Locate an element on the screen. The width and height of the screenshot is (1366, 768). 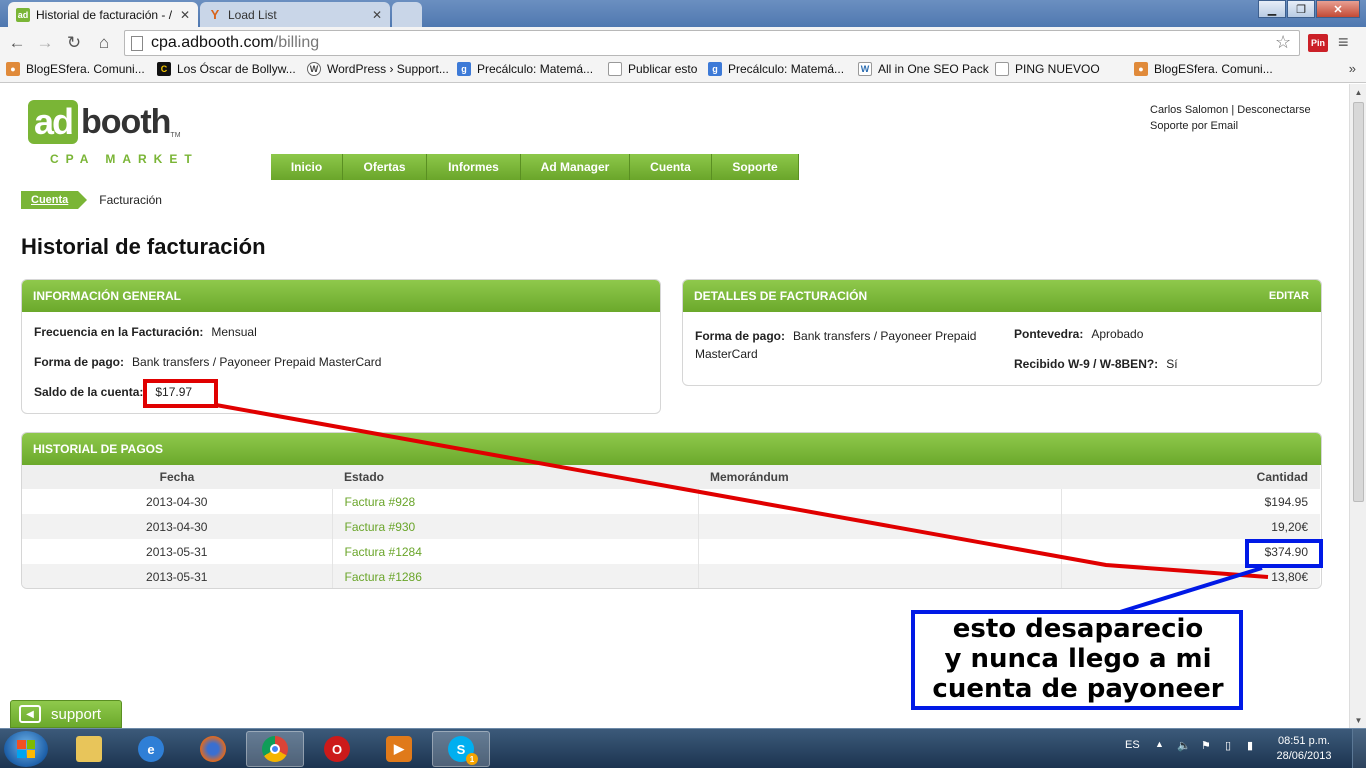
browser-toolbar: ← → ↻ ⌂ cpa.adbooth.com/billing ☆ Pin ≡ is located at coordinates (683, 43).